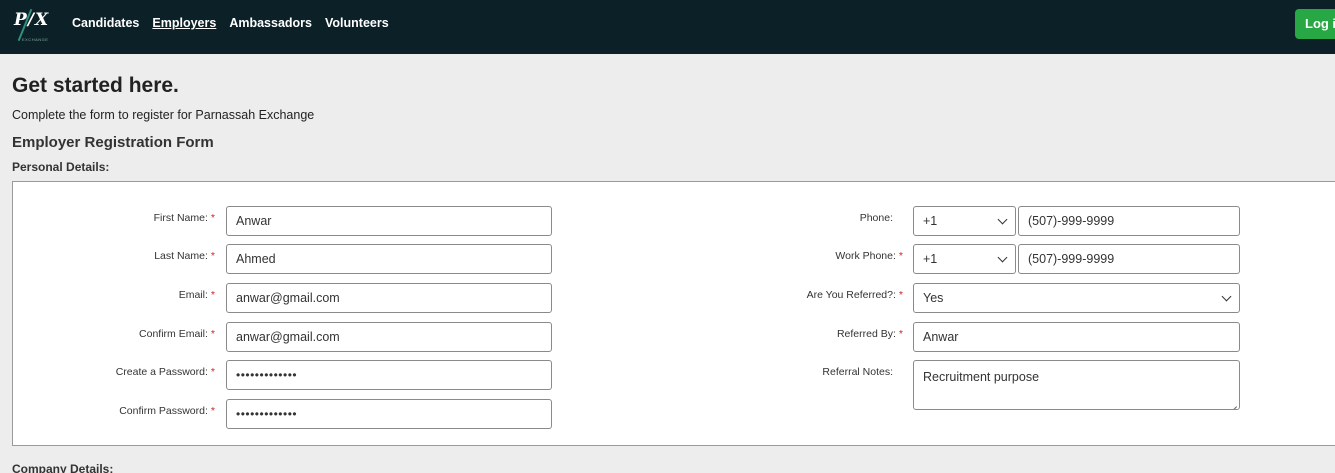 This screenshot has height=473, width=1335. What do you see at coordinates (389, 259) in the screenshot?
I see `last-name-input: Ahmed` at bounding box center [389, 259].